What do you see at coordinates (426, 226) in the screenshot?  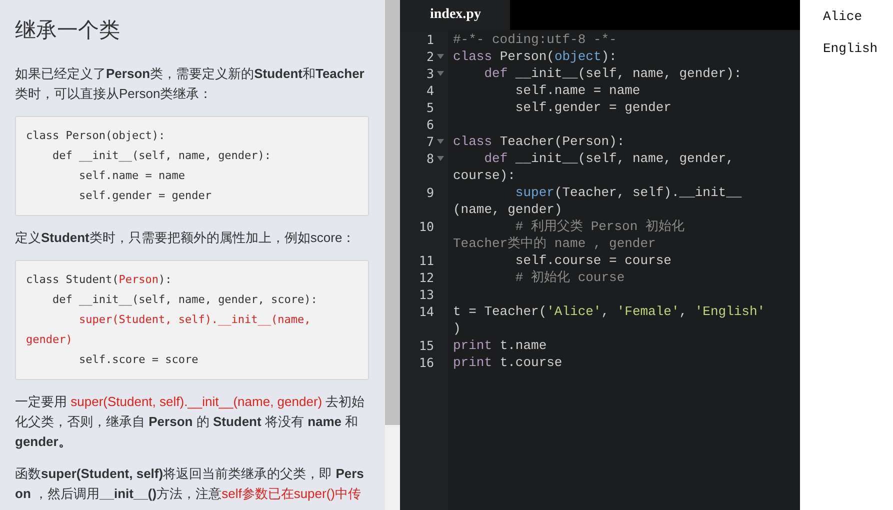 I see `line-number: 10` at bounding box center [426, 226].